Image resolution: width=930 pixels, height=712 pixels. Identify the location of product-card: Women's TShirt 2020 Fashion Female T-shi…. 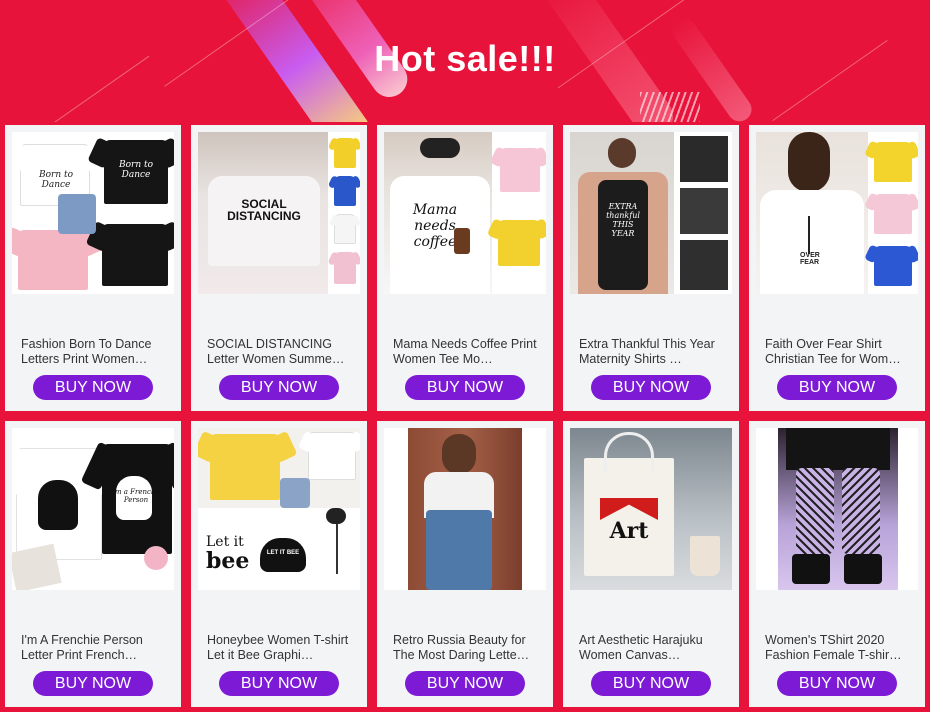
(837, 564).